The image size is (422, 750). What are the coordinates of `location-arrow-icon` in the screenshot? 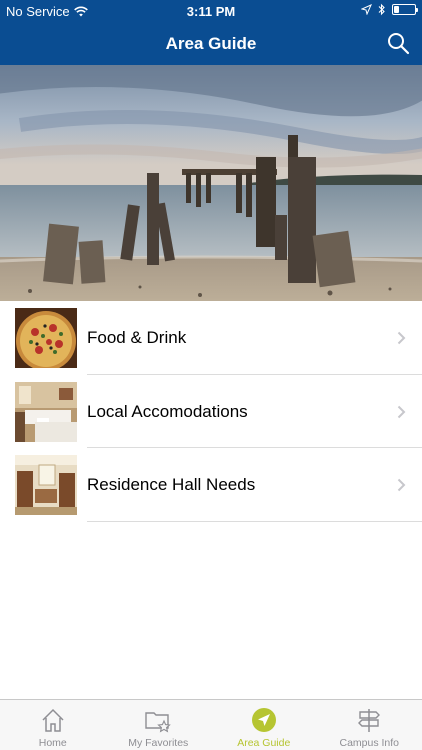 It's located at (366, 9).